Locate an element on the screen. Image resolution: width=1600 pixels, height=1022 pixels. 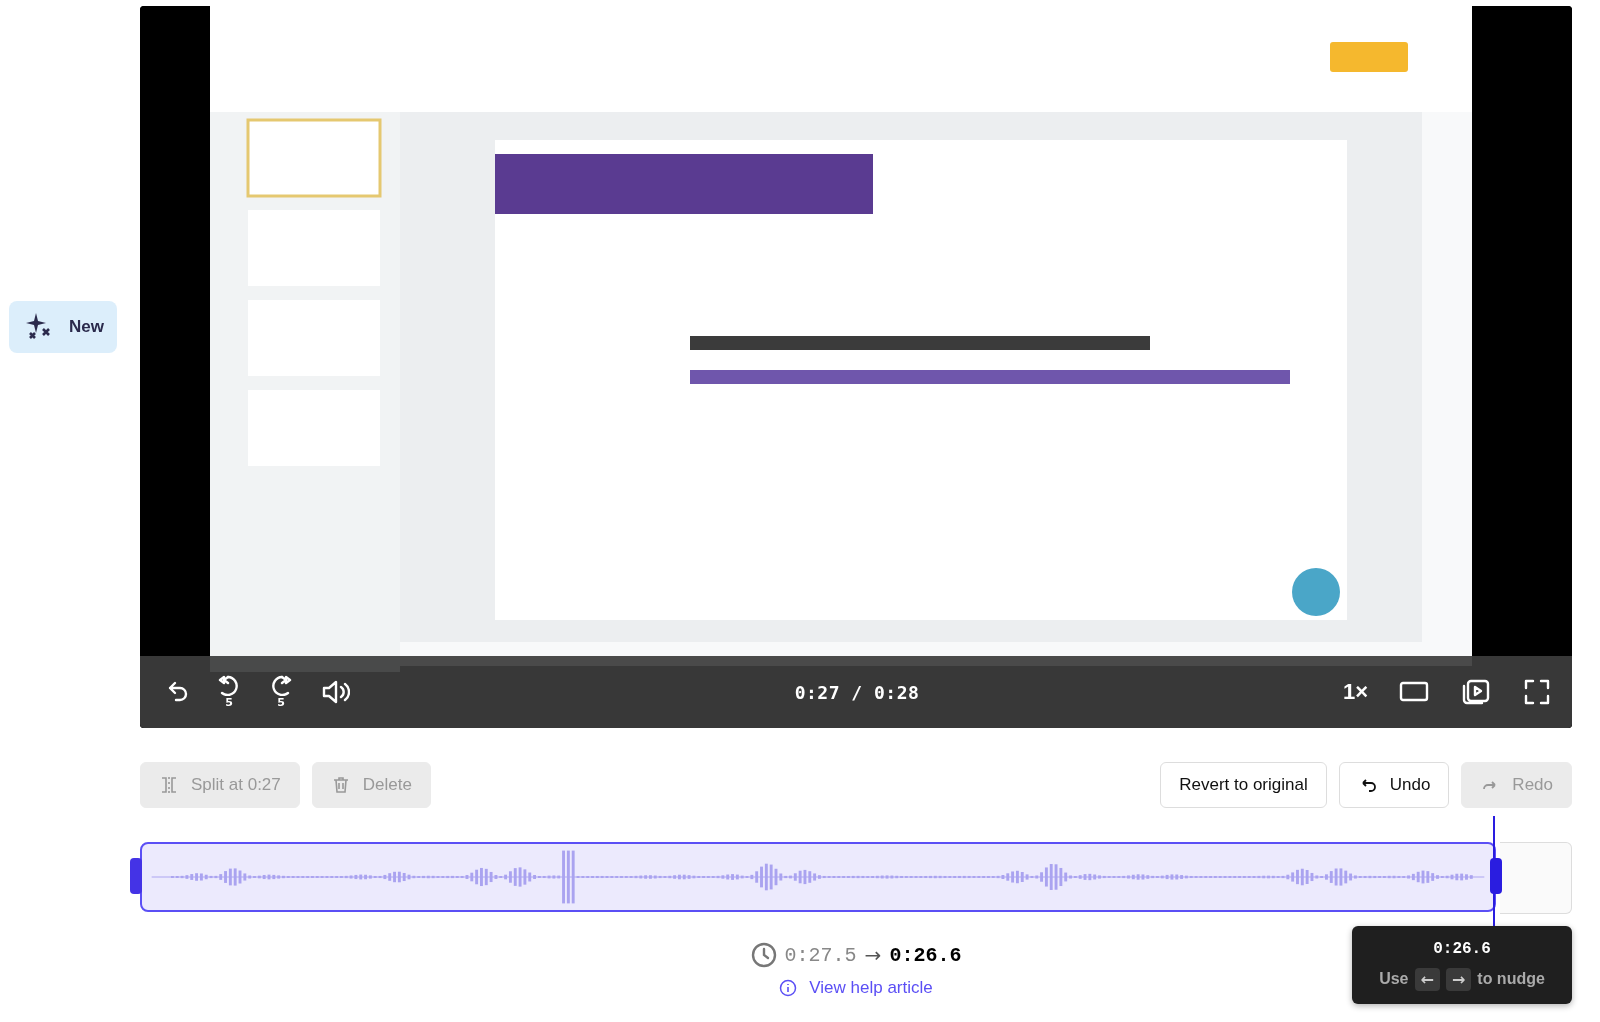
forward-button: 5 is located at coordinates (281, 692).